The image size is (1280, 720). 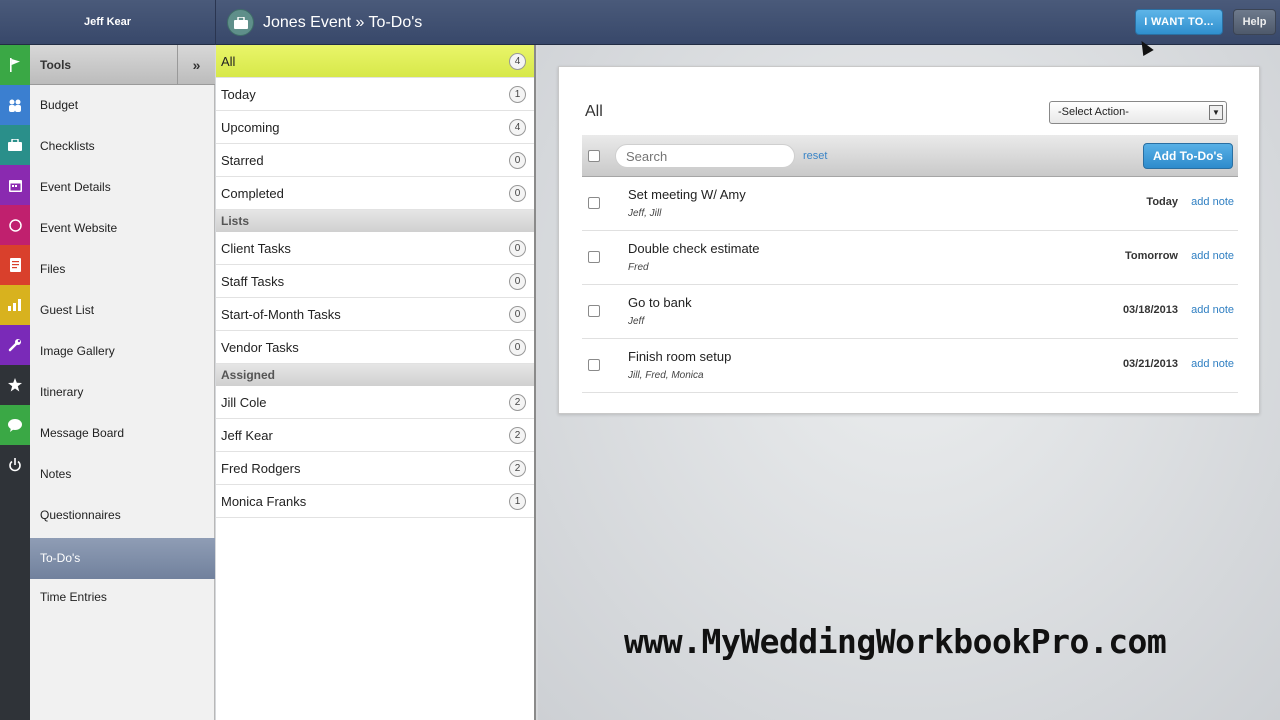 I want to click on sidebar-item-event-website: Event Website, so click(x=122, y=228).